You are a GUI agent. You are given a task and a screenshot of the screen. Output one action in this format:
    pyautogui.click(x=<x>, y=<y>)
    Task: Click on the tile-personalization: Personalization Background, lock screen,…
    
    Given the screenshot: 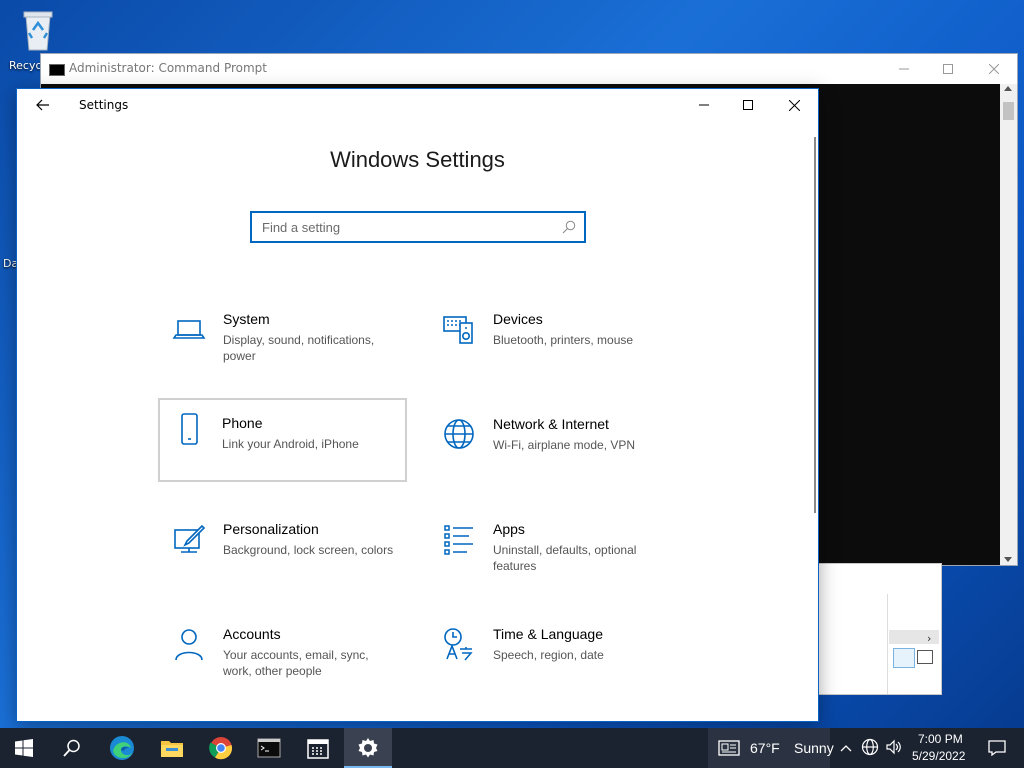 What is the action you would take?
    pyautogui.click(x=283, y=552)
    